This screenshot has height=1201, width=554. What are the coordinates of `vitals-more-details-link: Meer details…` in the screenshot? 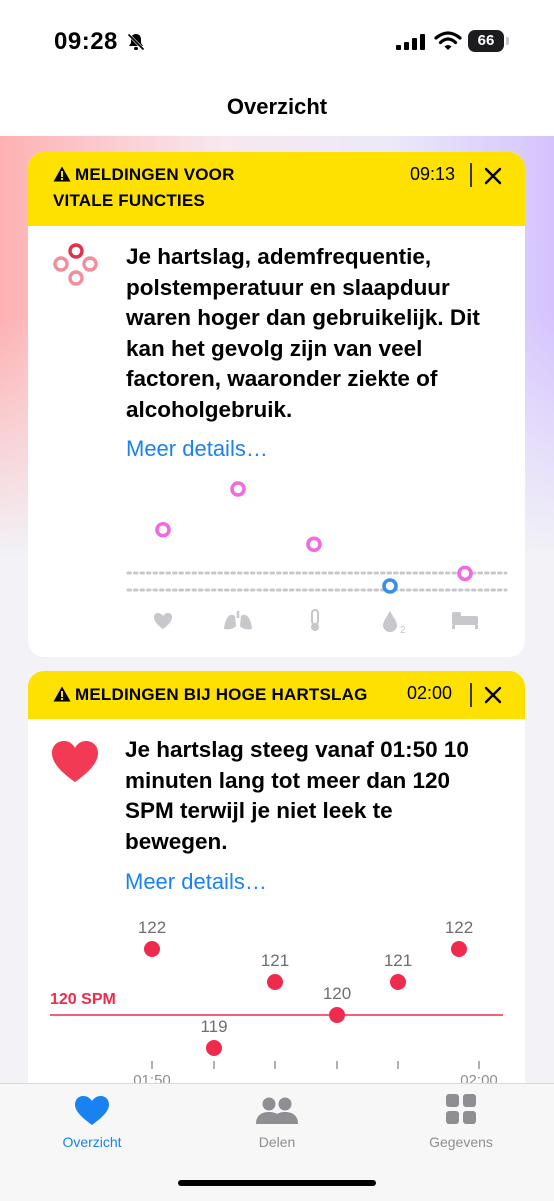 It's located at (197, 449).